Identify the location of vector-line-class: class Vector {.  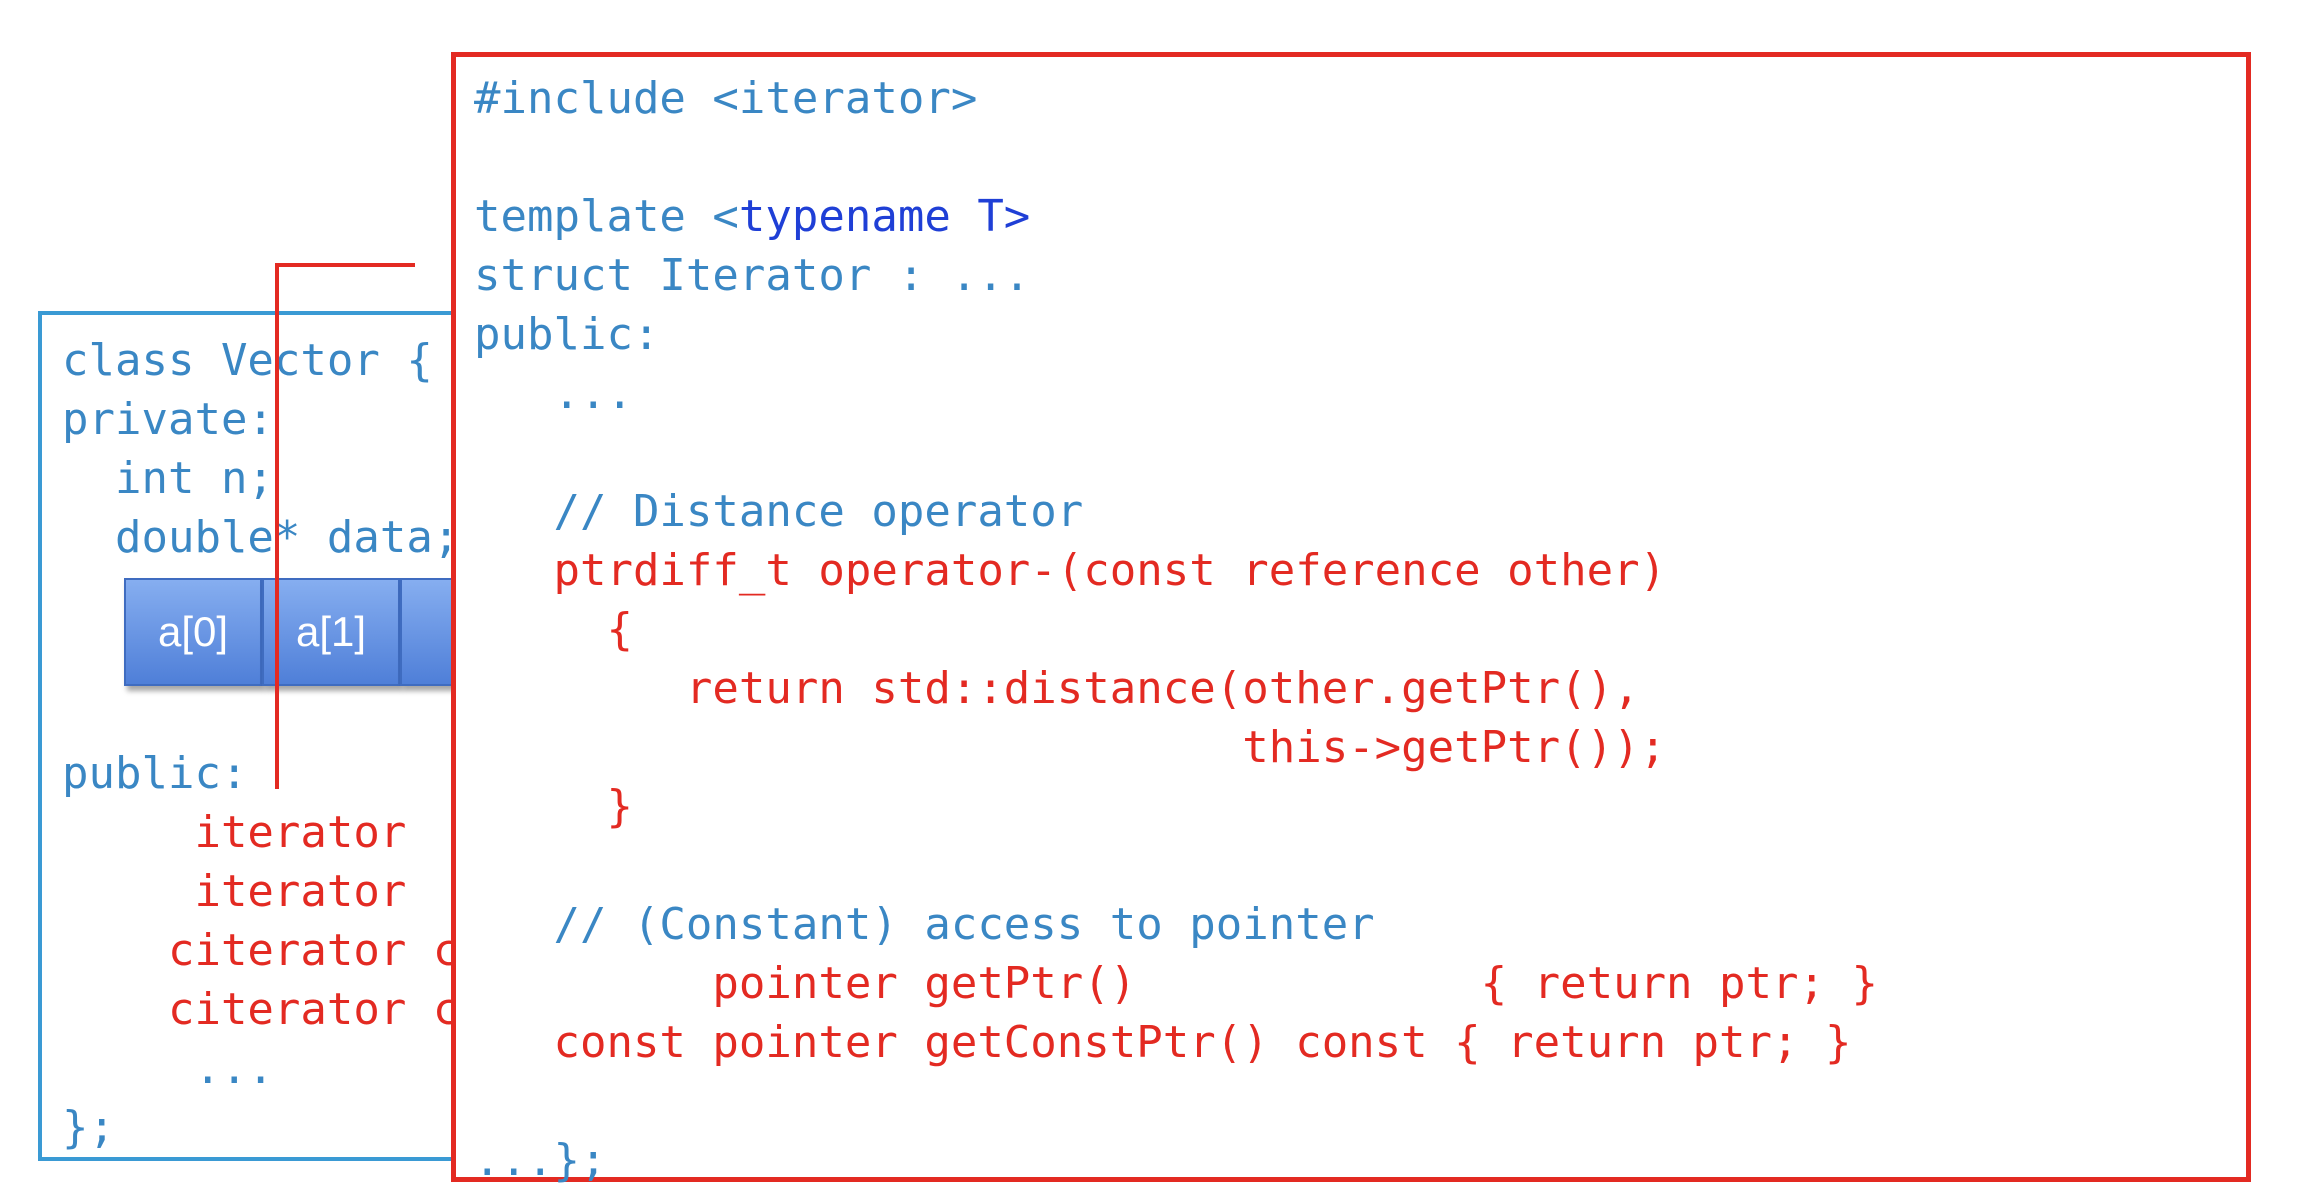
(247, 360).